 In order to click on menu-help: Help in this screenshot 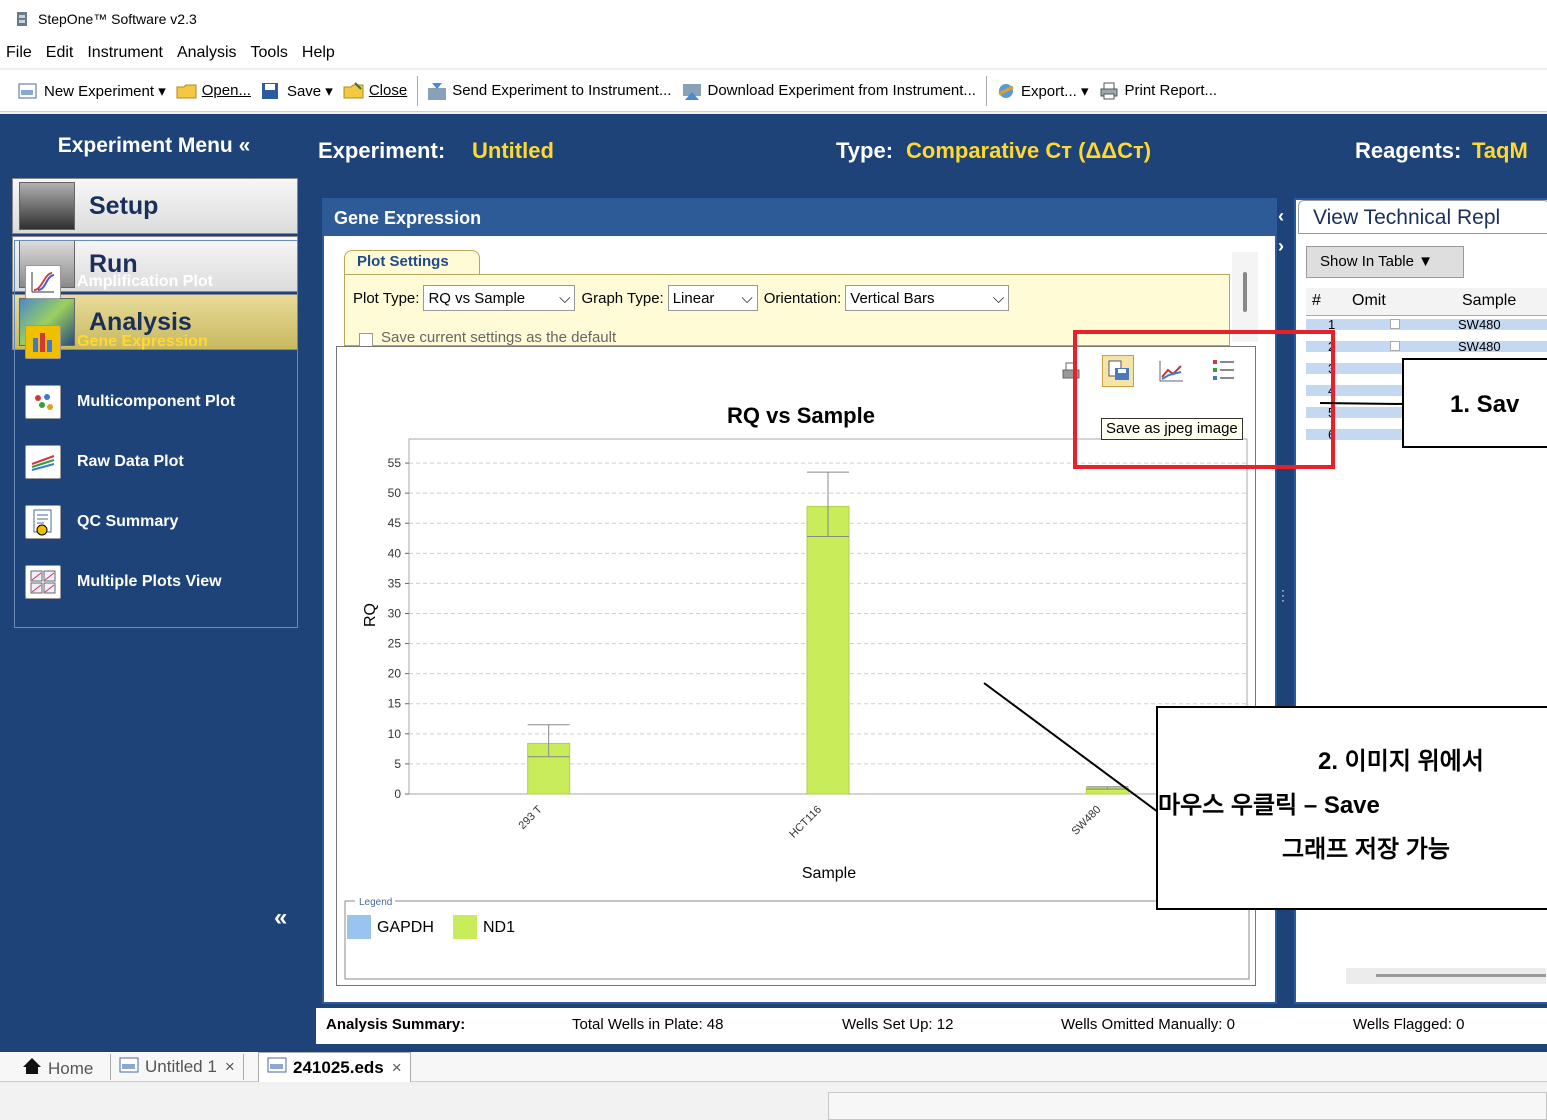, I will do `click(318, 53)`.